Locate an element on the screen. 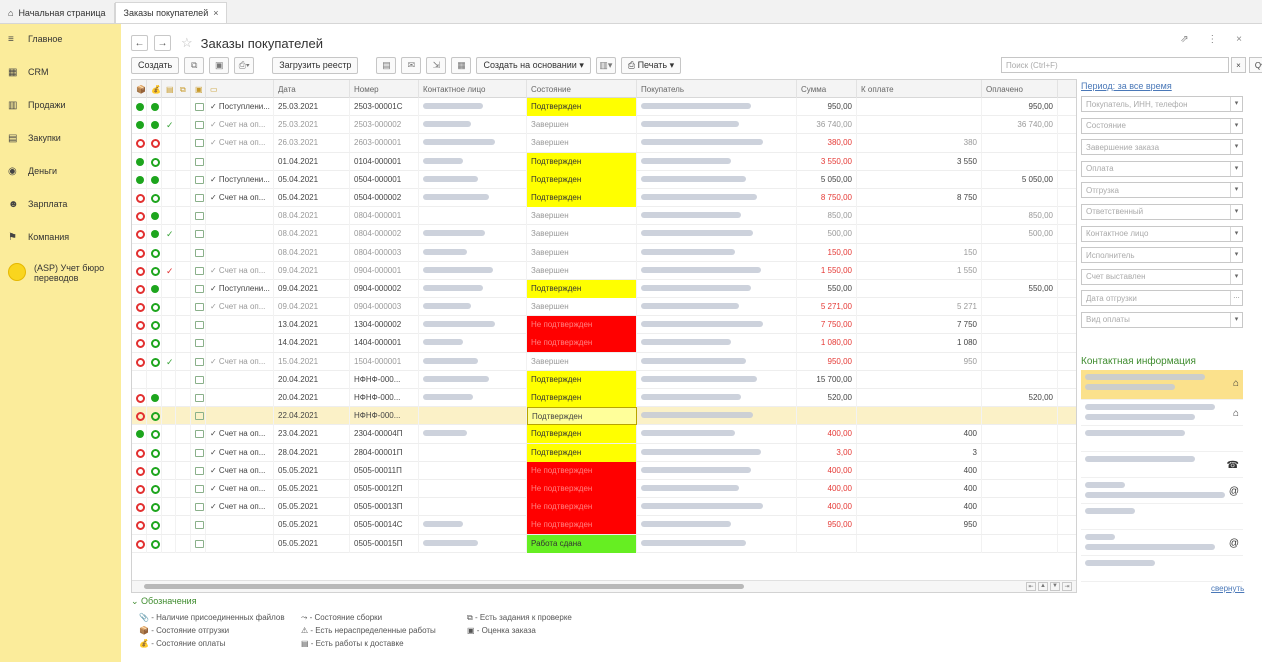  forward-arrow-icon: → is located at coordinates (162, 43).